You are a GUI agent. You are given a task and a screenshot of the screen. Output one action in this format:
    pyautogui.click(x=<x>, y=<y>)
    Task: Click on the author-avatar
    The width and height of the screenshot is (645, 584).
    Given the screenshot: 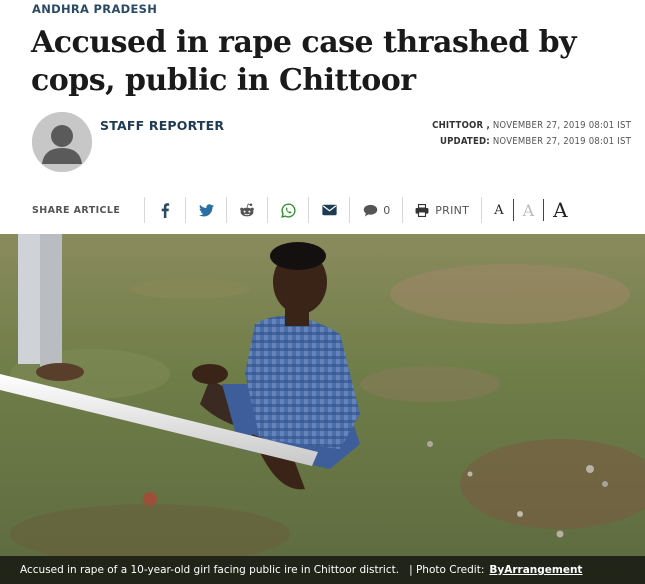 What is the action you would take?
    pyautogui.click(x=62, y=142)
    